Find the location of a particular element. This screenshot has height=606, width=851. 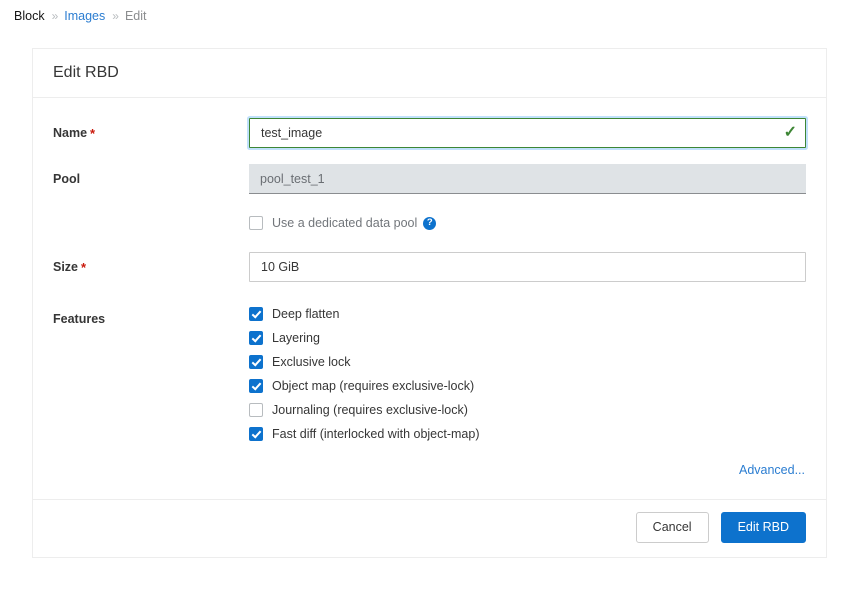

feature-row-fast-diff: Fast diff (interlocked with object-map) is located at coordinates (527, 434).